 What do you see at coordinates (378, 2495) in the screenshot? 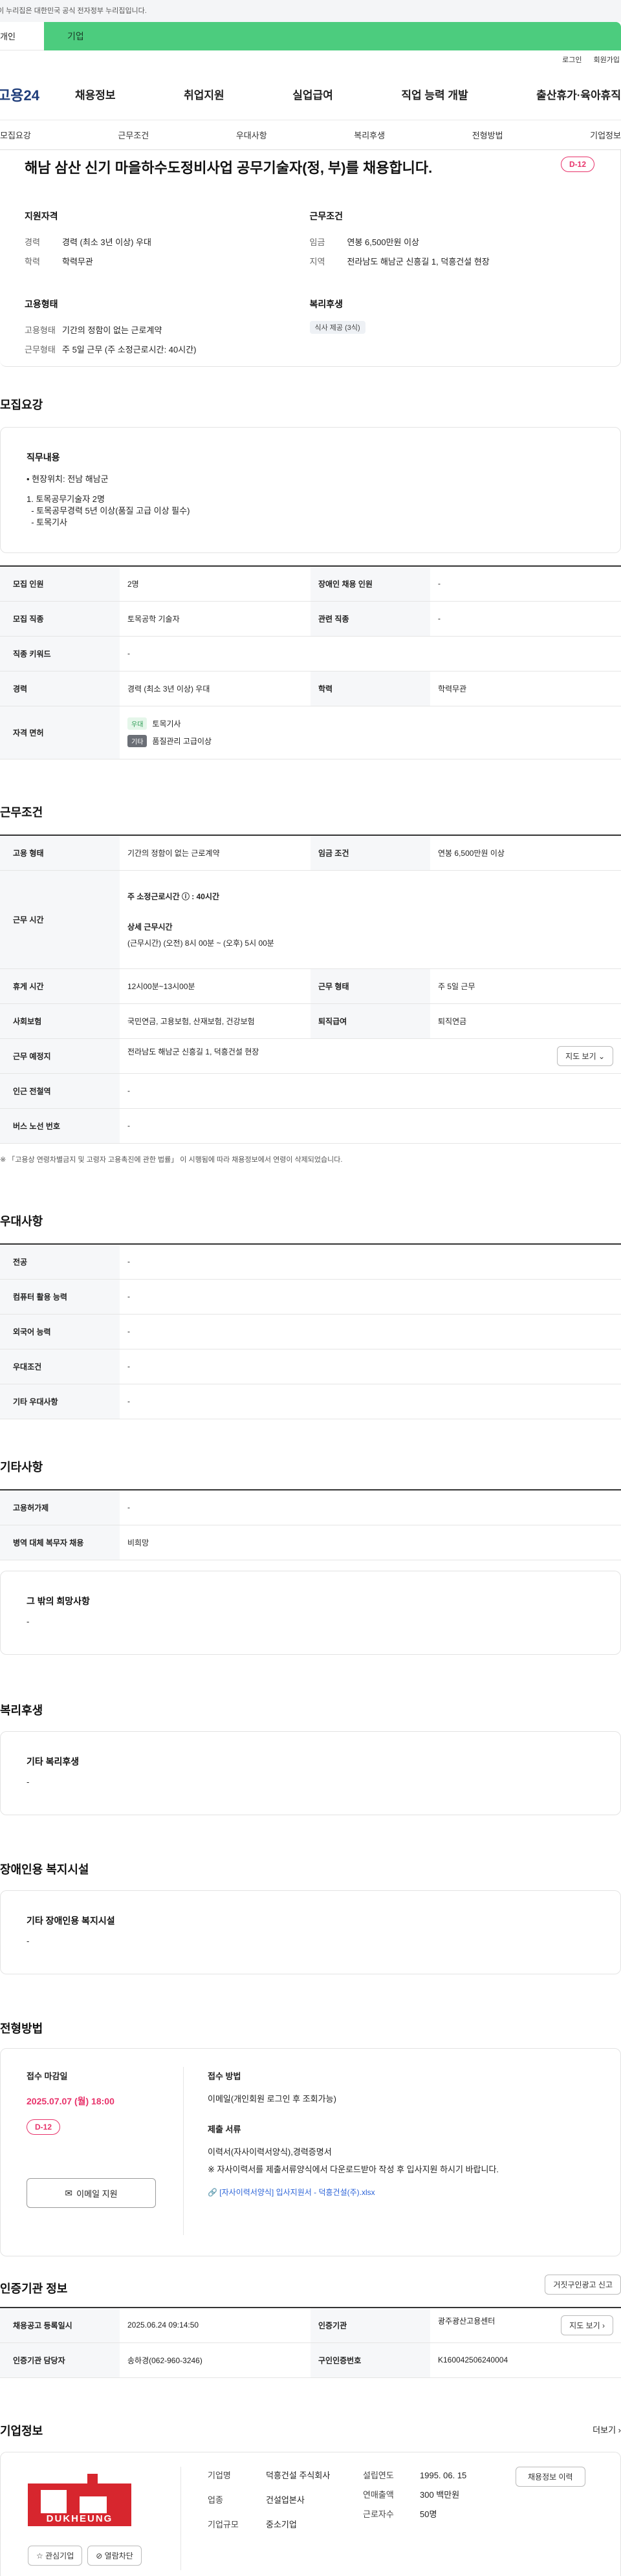
I see `label: 연매출액` at bounding box center [378, 2495].